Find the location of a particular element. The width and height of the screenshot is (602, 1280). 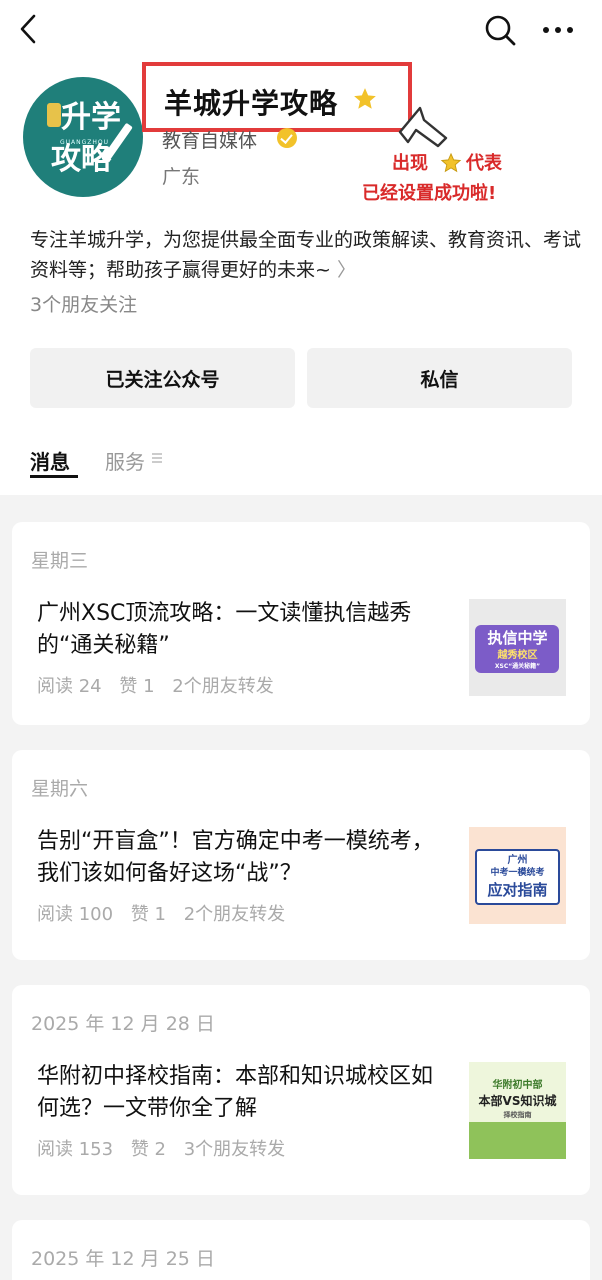

article-thumbnail: 执信中学 越秀校区 XSC“通关秘籍” is located at coordinates (517, 647).